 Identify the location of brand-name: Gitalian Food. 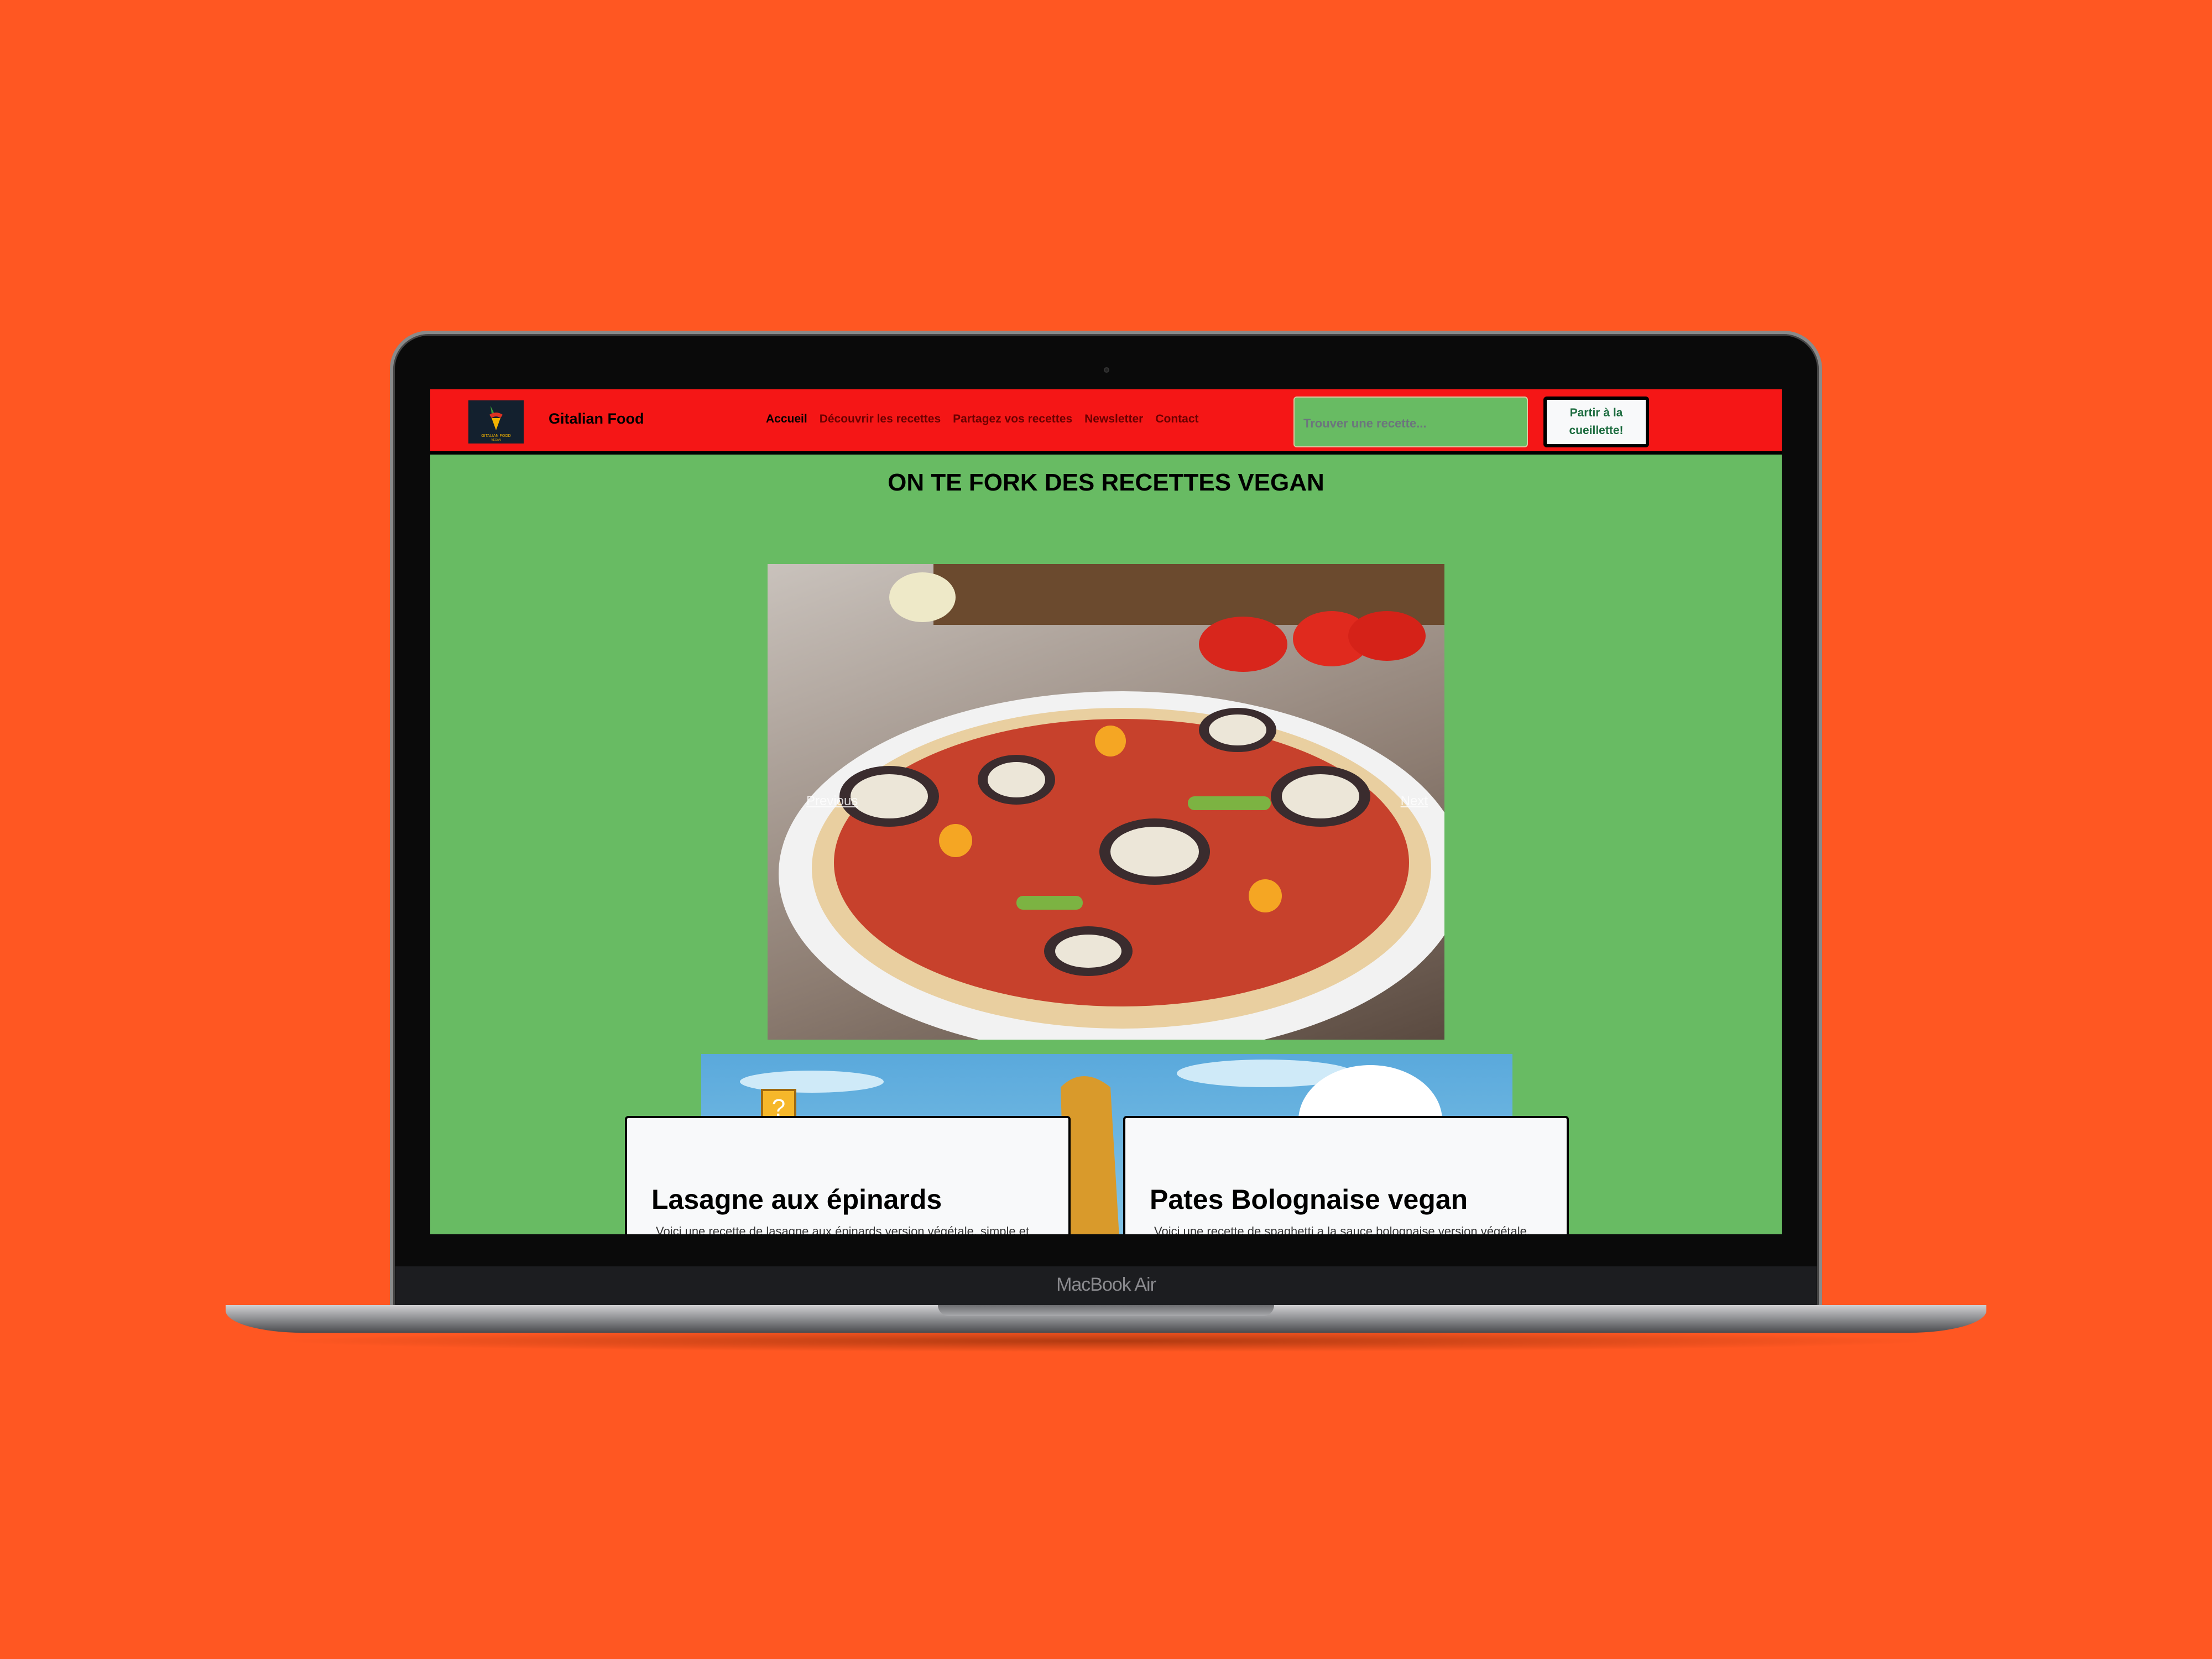
(596, 419).